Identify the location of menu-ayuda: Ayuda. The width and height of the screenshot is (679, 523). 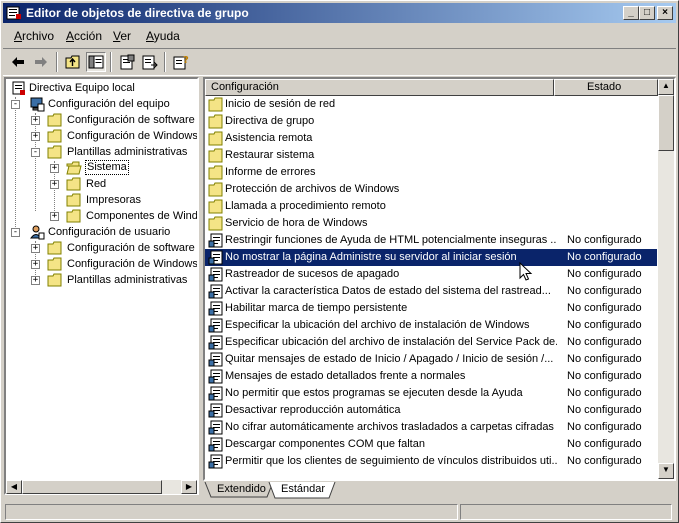
(163, 36).